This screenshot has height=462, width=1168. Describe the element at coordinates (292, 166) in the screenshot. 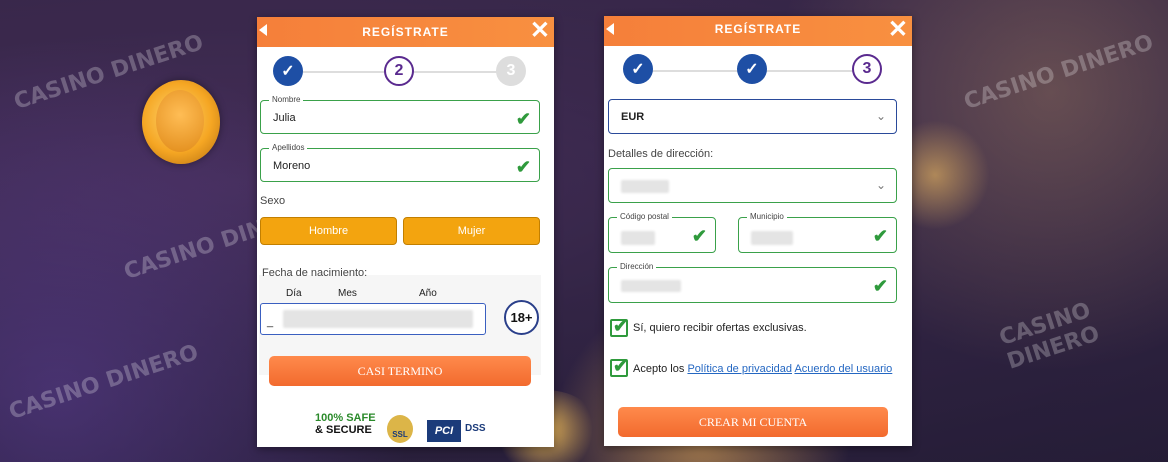

I see `apellidos-value: Moreno` at that location.